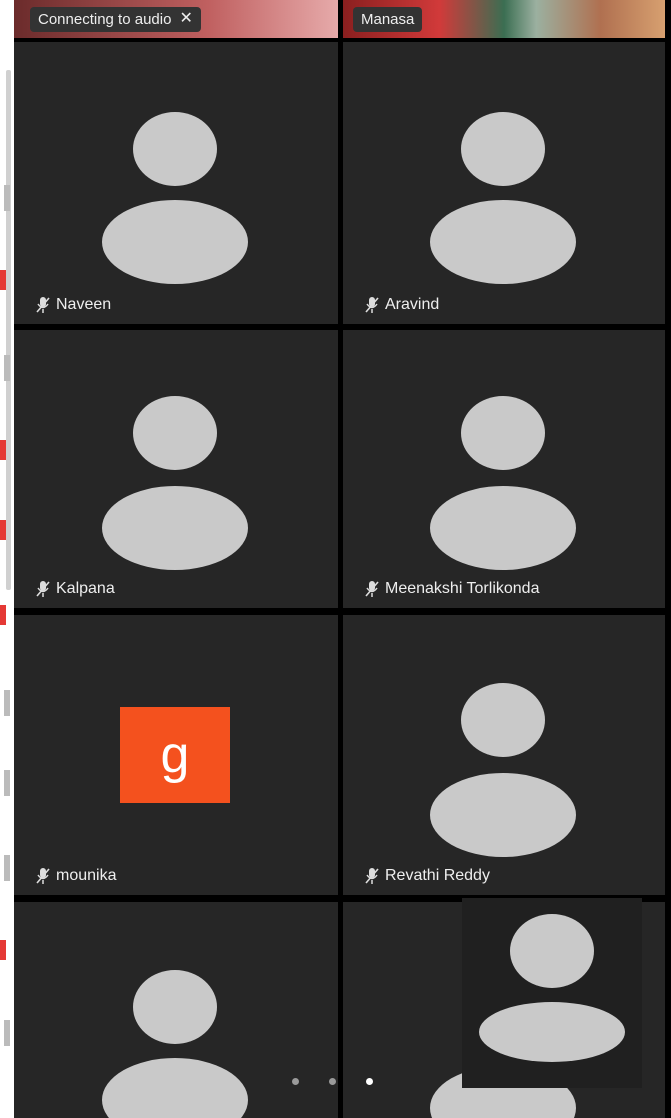 This screenshot has width=671, height=1118. I want to click on participant-name: Manasa, so click(388, 19).